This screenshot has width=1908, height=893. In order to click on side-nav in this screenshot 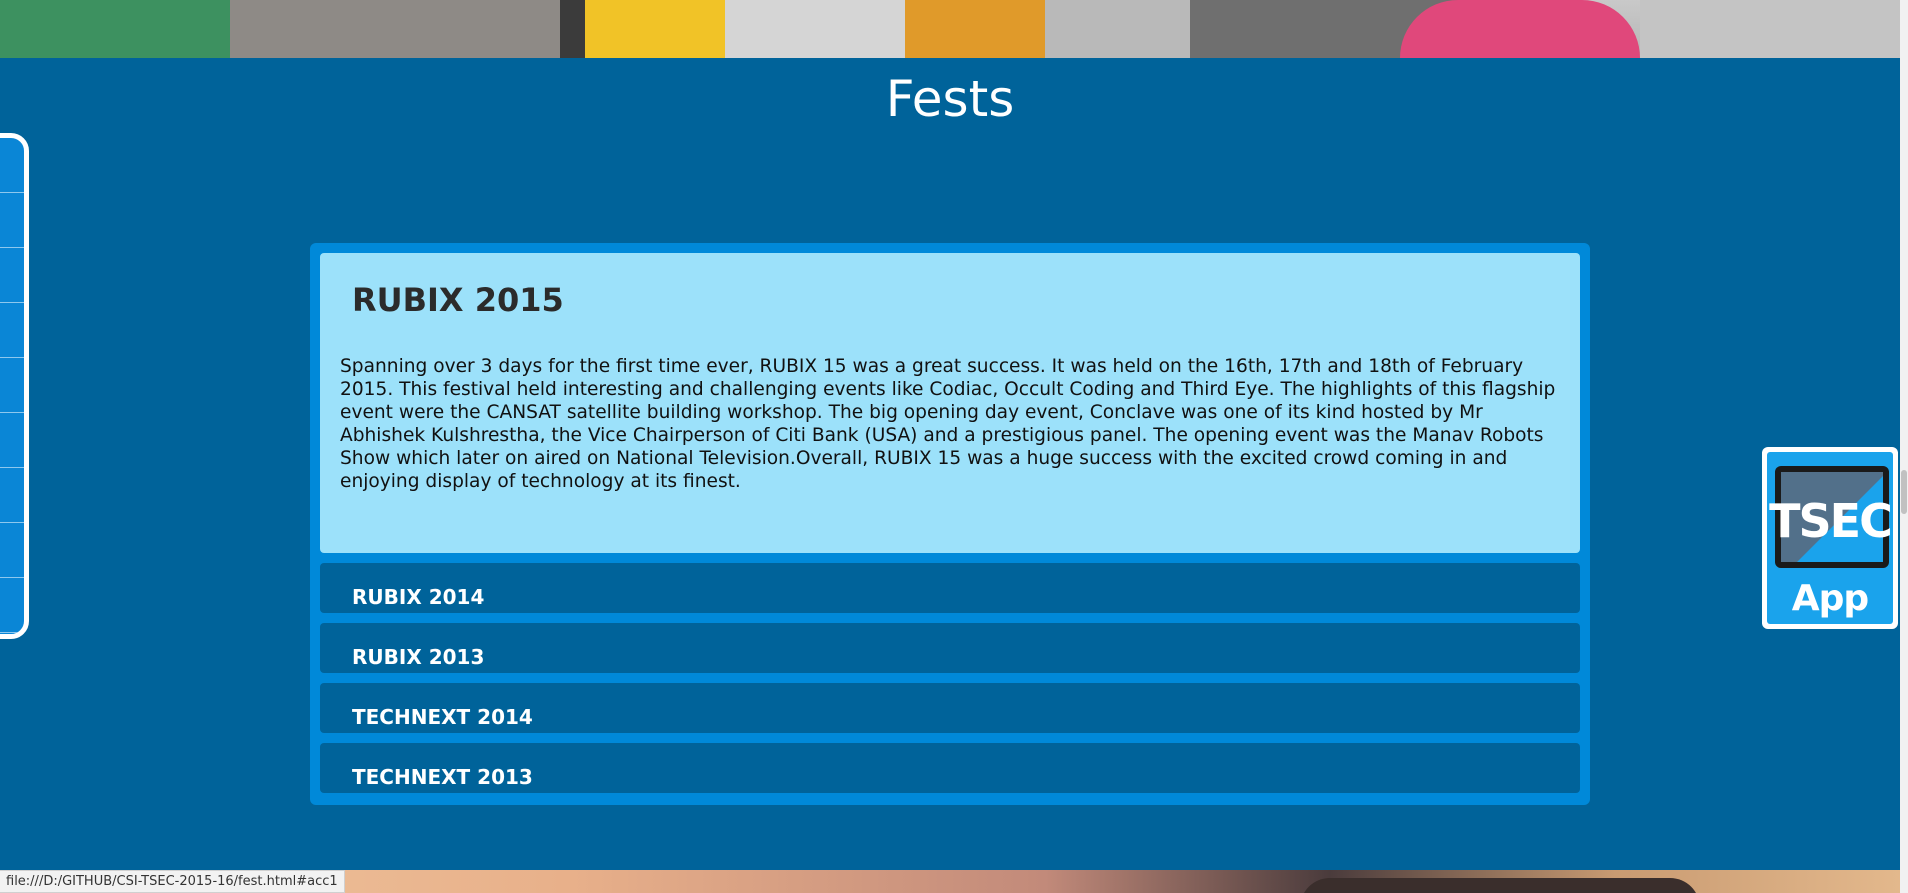, I will do `click(14, 386)`.